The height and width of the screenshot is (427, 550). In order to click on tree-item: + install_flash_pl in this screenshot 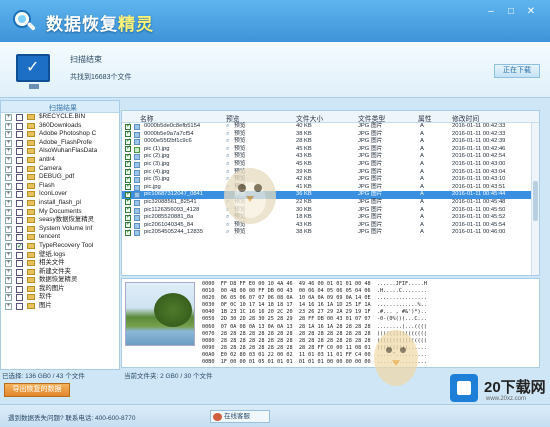, I will do `click(60, 203)`.